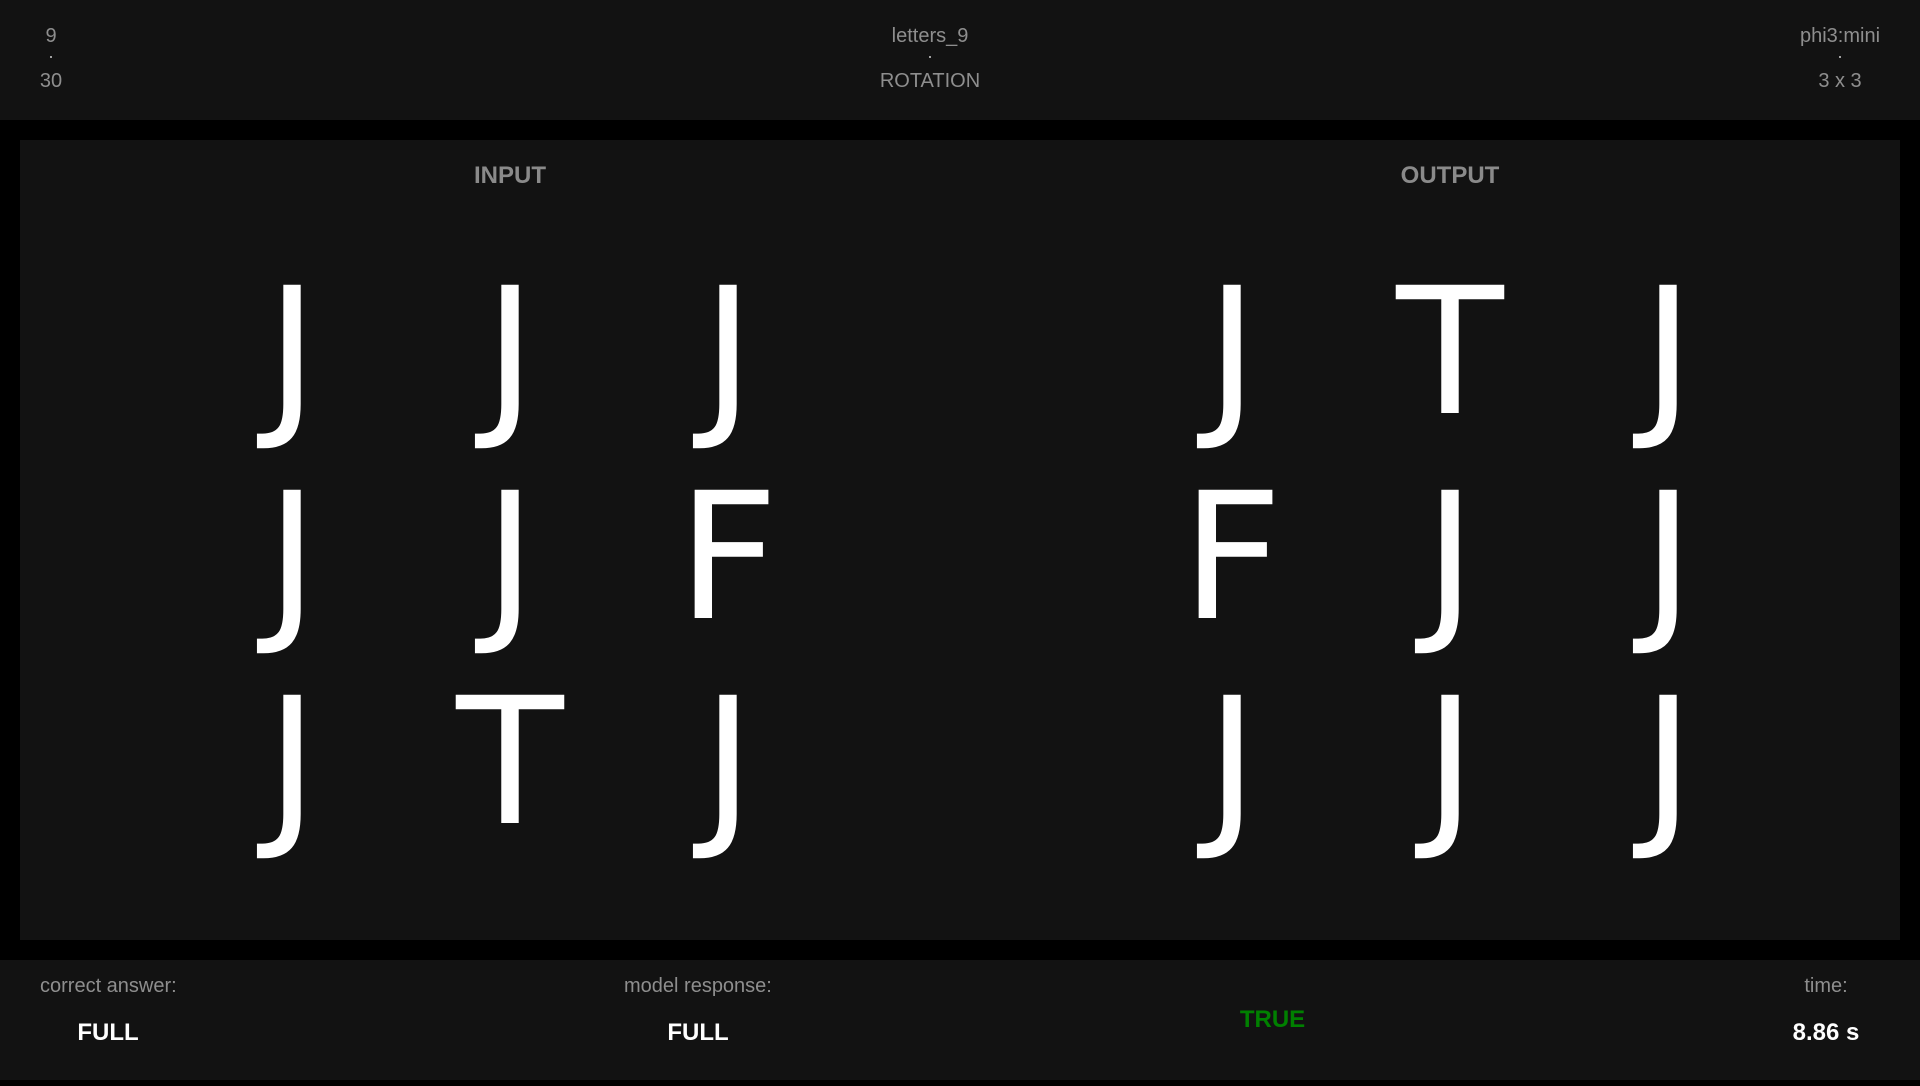 The width and height of the screenshot is (1920, 1086). What do you see at coordinates (108, 1032) in the screenshot?
I see `correct-answer-value: FULL` at bounding box center [108, 1032].